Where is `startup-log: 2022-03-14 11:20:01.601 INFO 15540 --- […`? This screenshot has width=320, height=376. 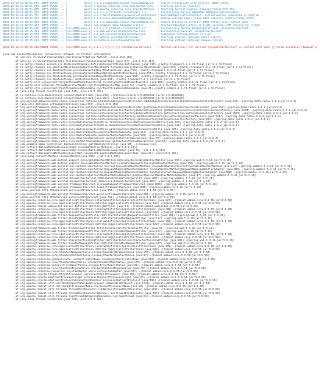 startup-log: 2022-03-14 11:20:01.601 INFO 15540 --- [… is located at coordinates (160, 22).